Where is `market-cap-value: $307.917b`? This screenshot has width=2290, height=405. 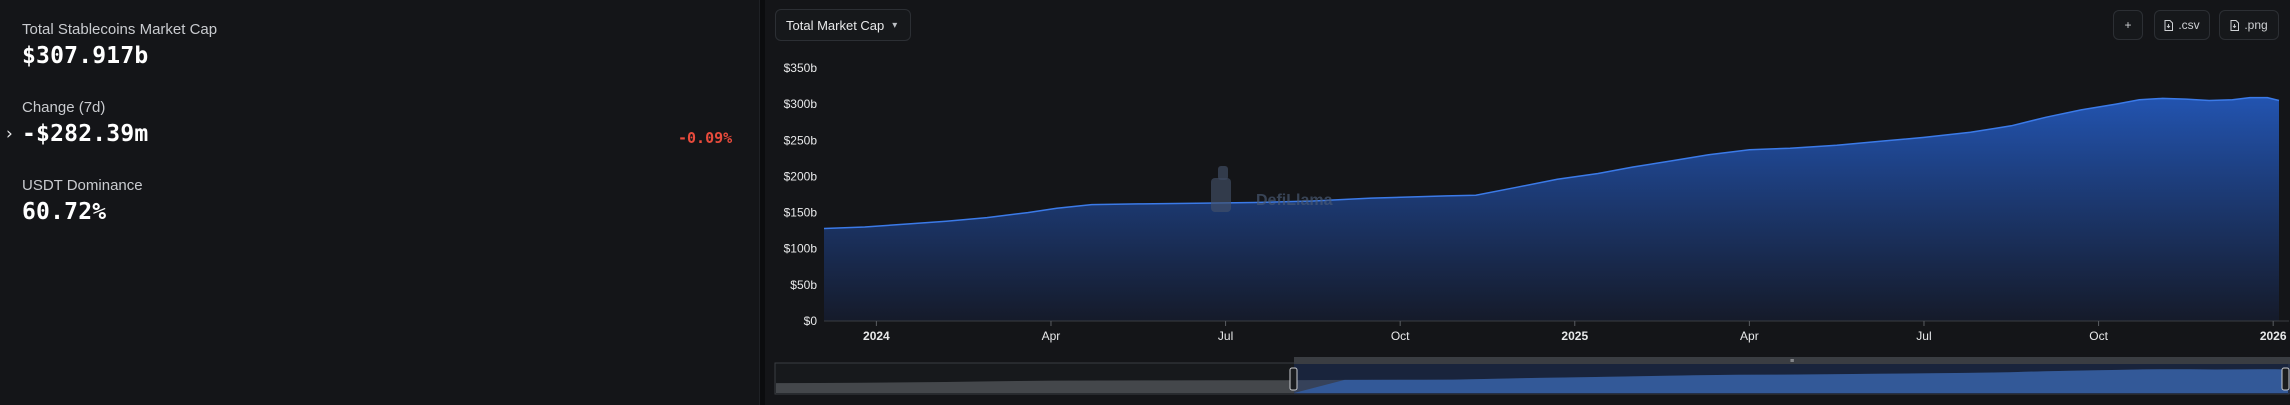 market-cap-value: $307.917b is located at coordinates (85, 56).